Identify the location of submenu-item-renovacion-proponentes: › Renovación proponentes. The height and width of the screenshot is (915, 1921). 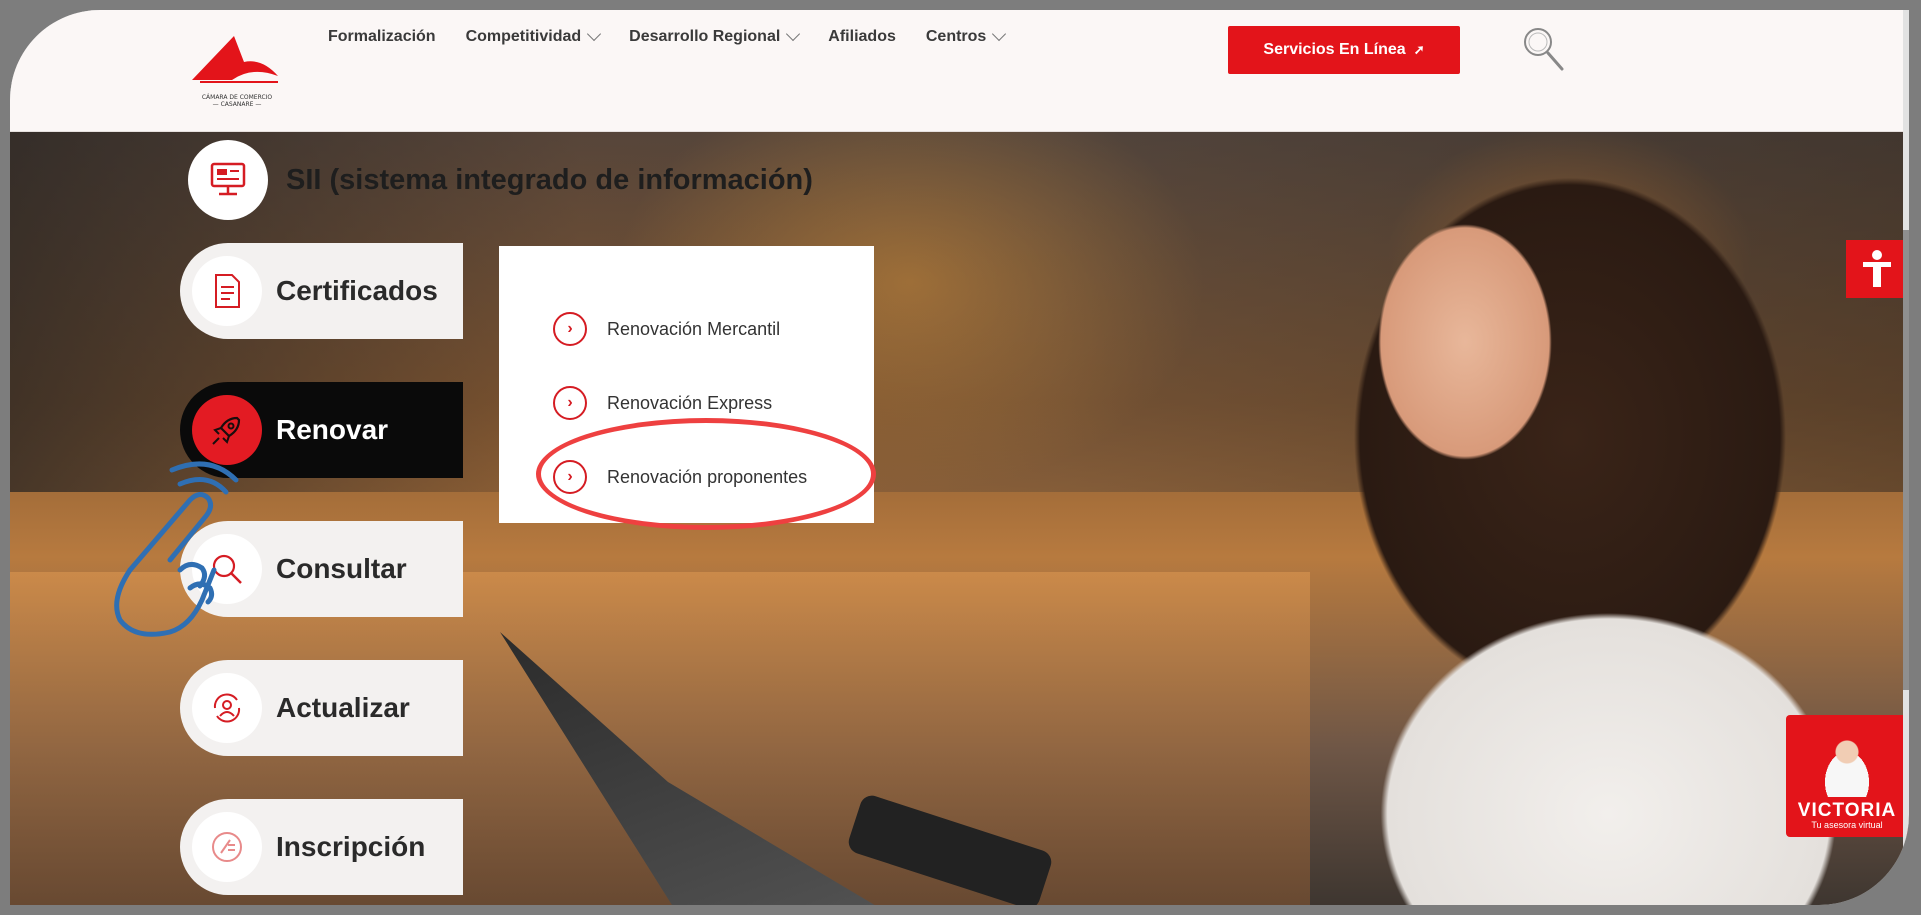
(686, 477).